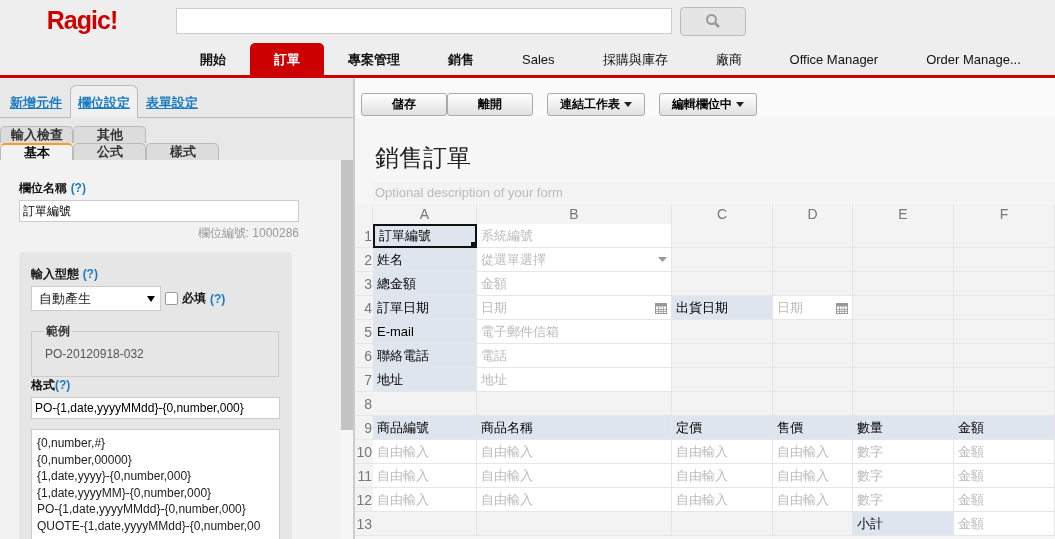 The image size is (1055, 539). Describe the element at coordinates (43, 188) in the screenshot. I see `field-name-label: 欄位名稱` at that location.